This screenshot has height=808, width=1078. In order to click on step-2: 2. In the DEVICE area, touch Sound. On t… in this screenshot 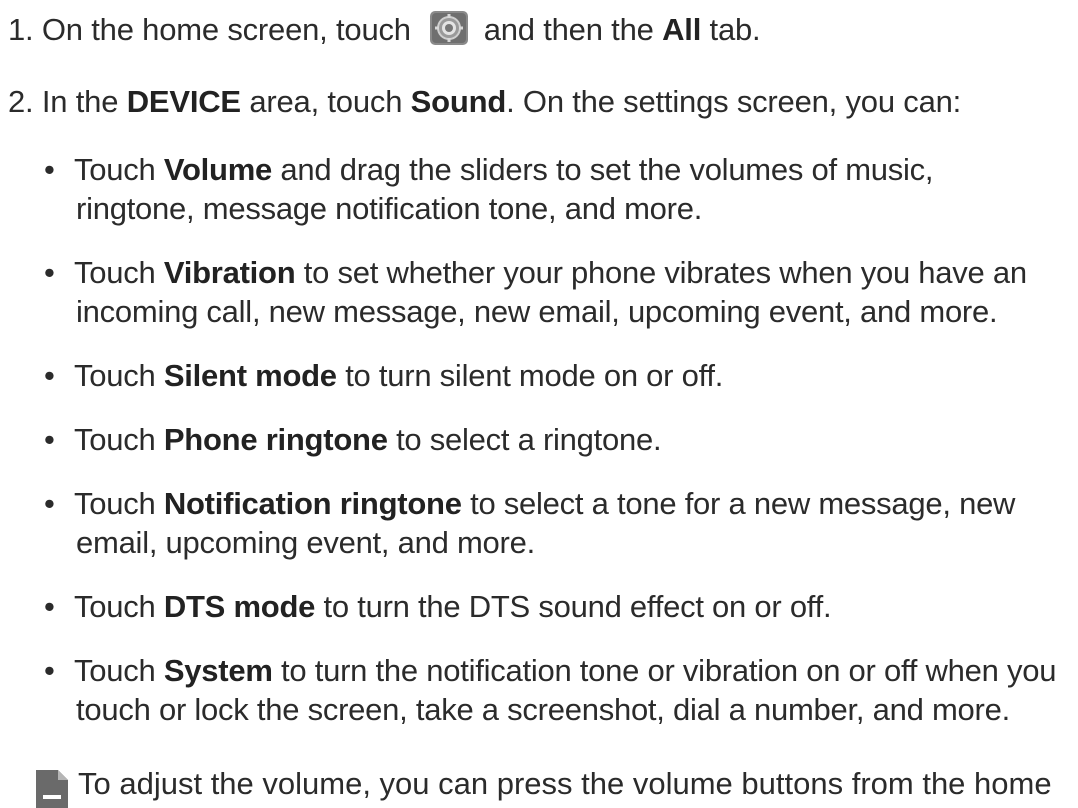, I will do `click(484, 101)`.